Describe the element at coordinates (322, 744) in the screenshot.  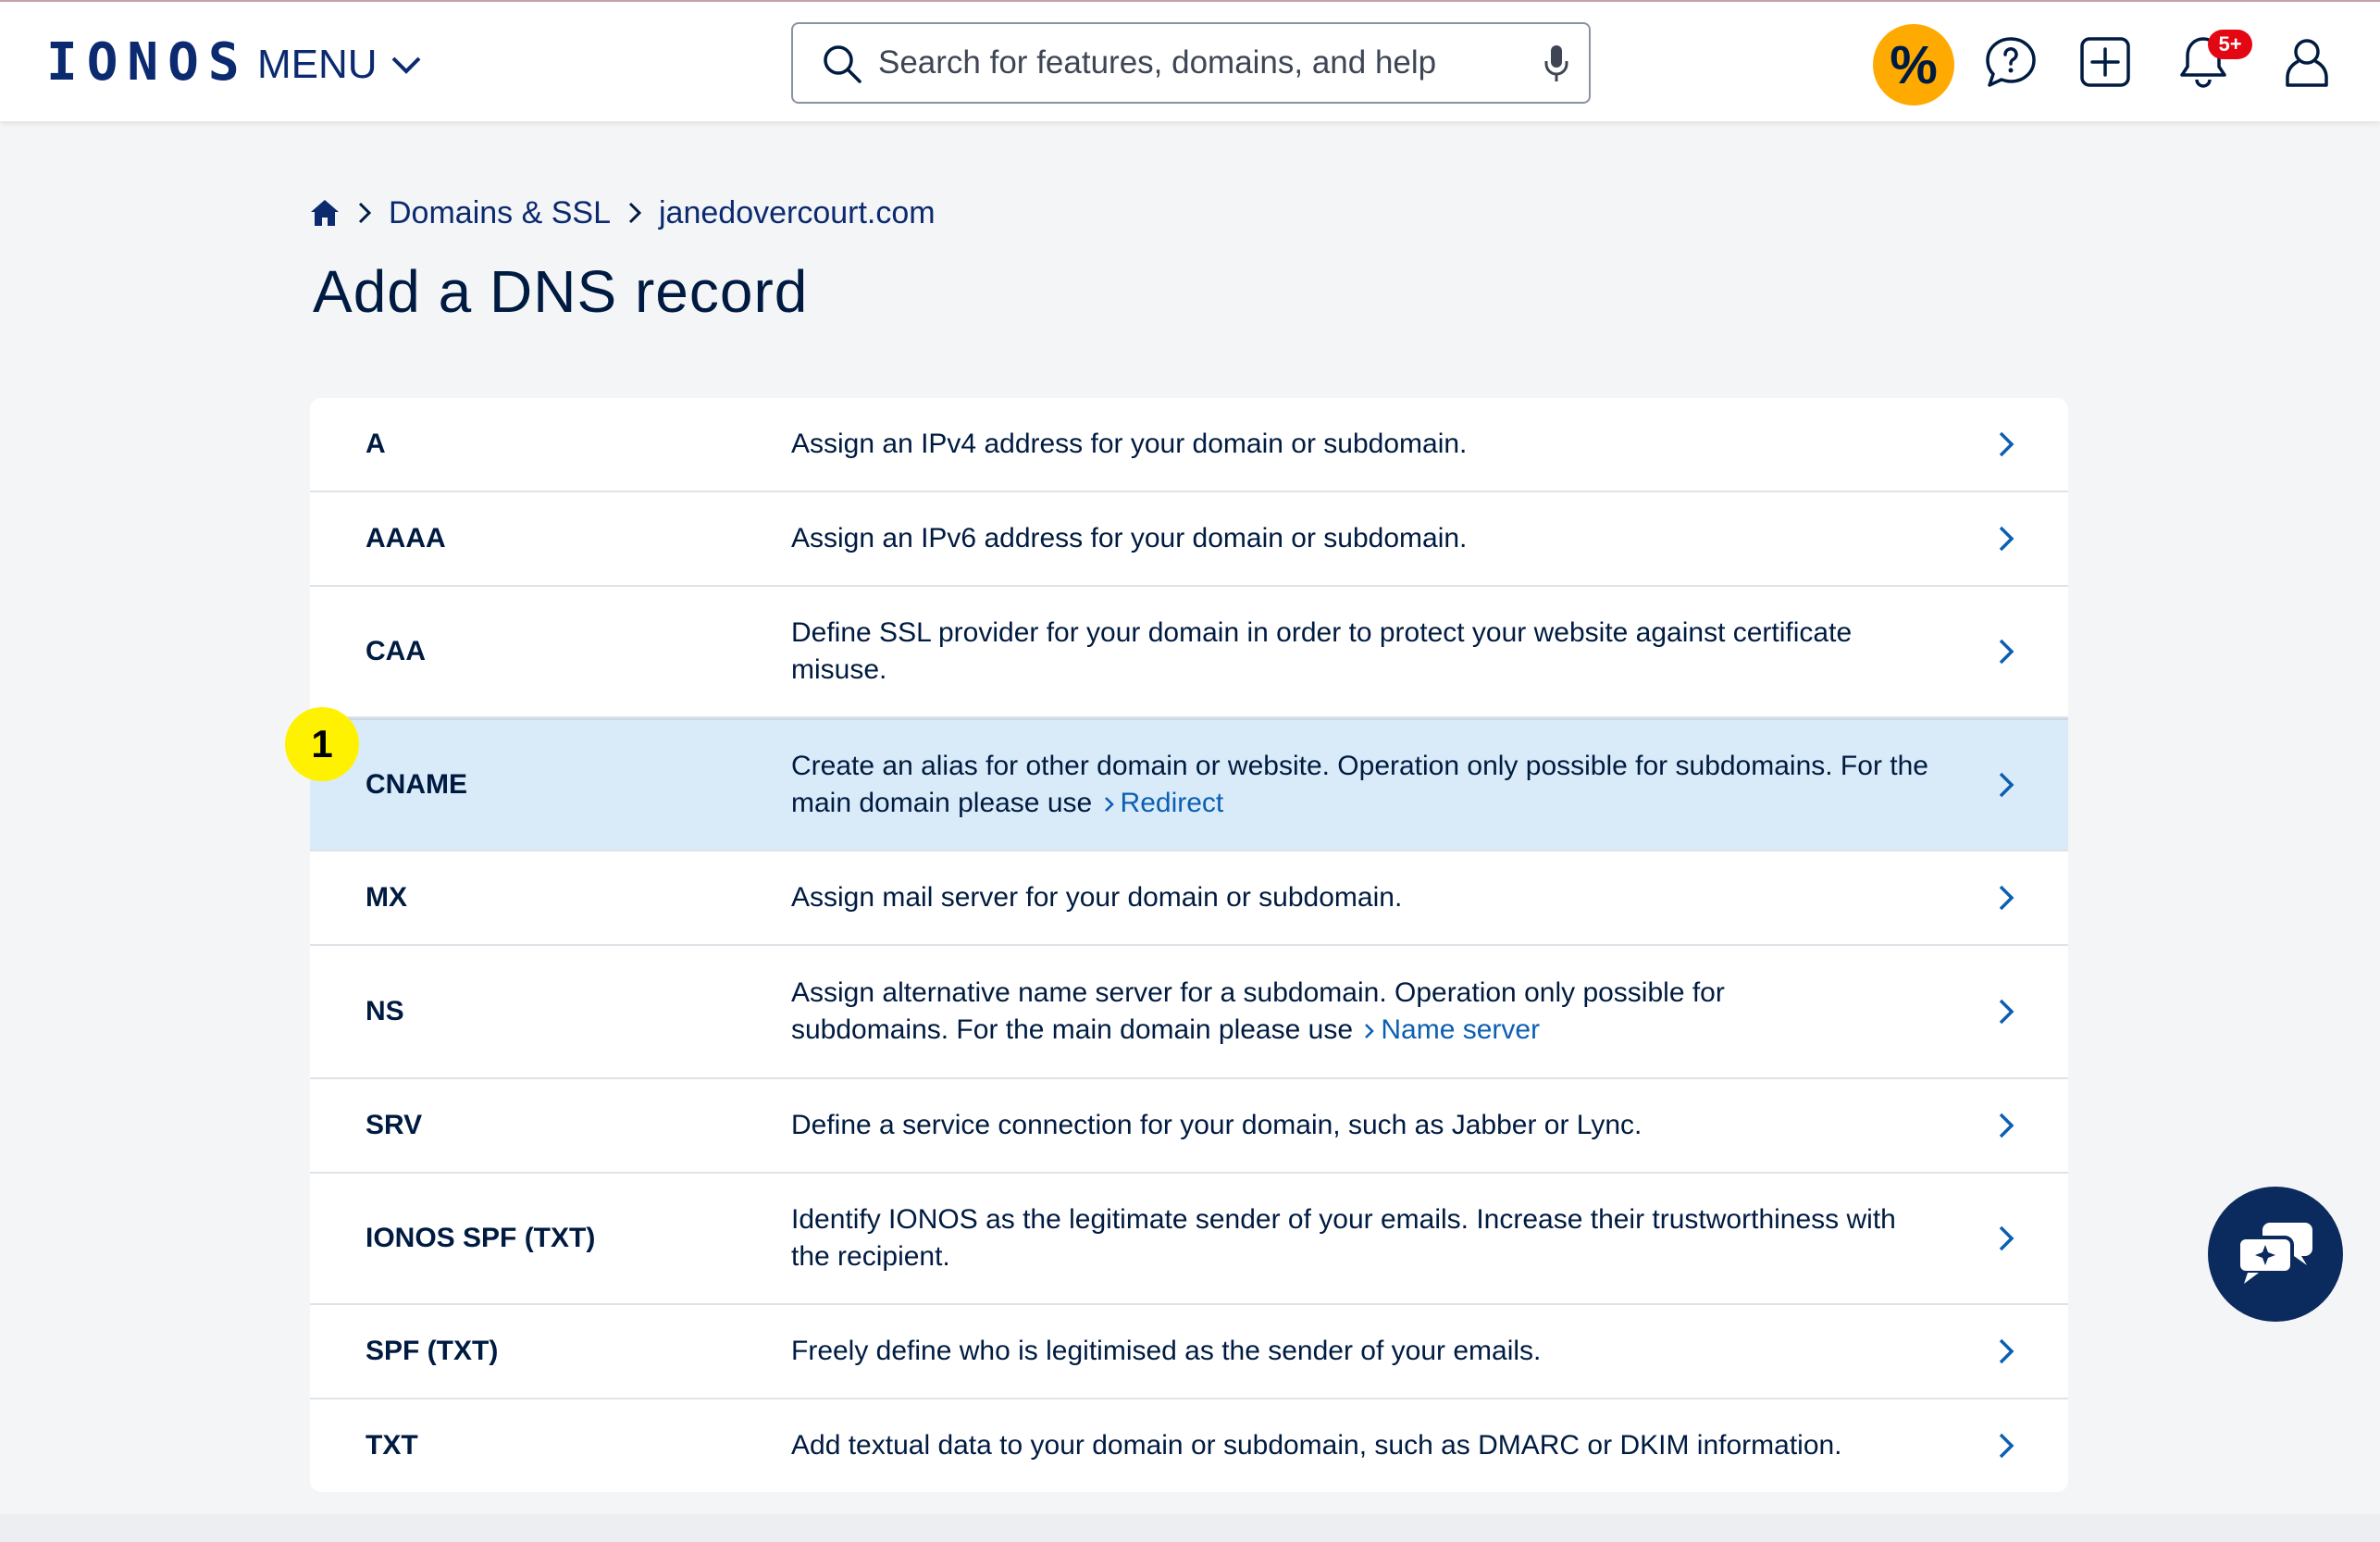
I see `step-marker: 1` at that location.